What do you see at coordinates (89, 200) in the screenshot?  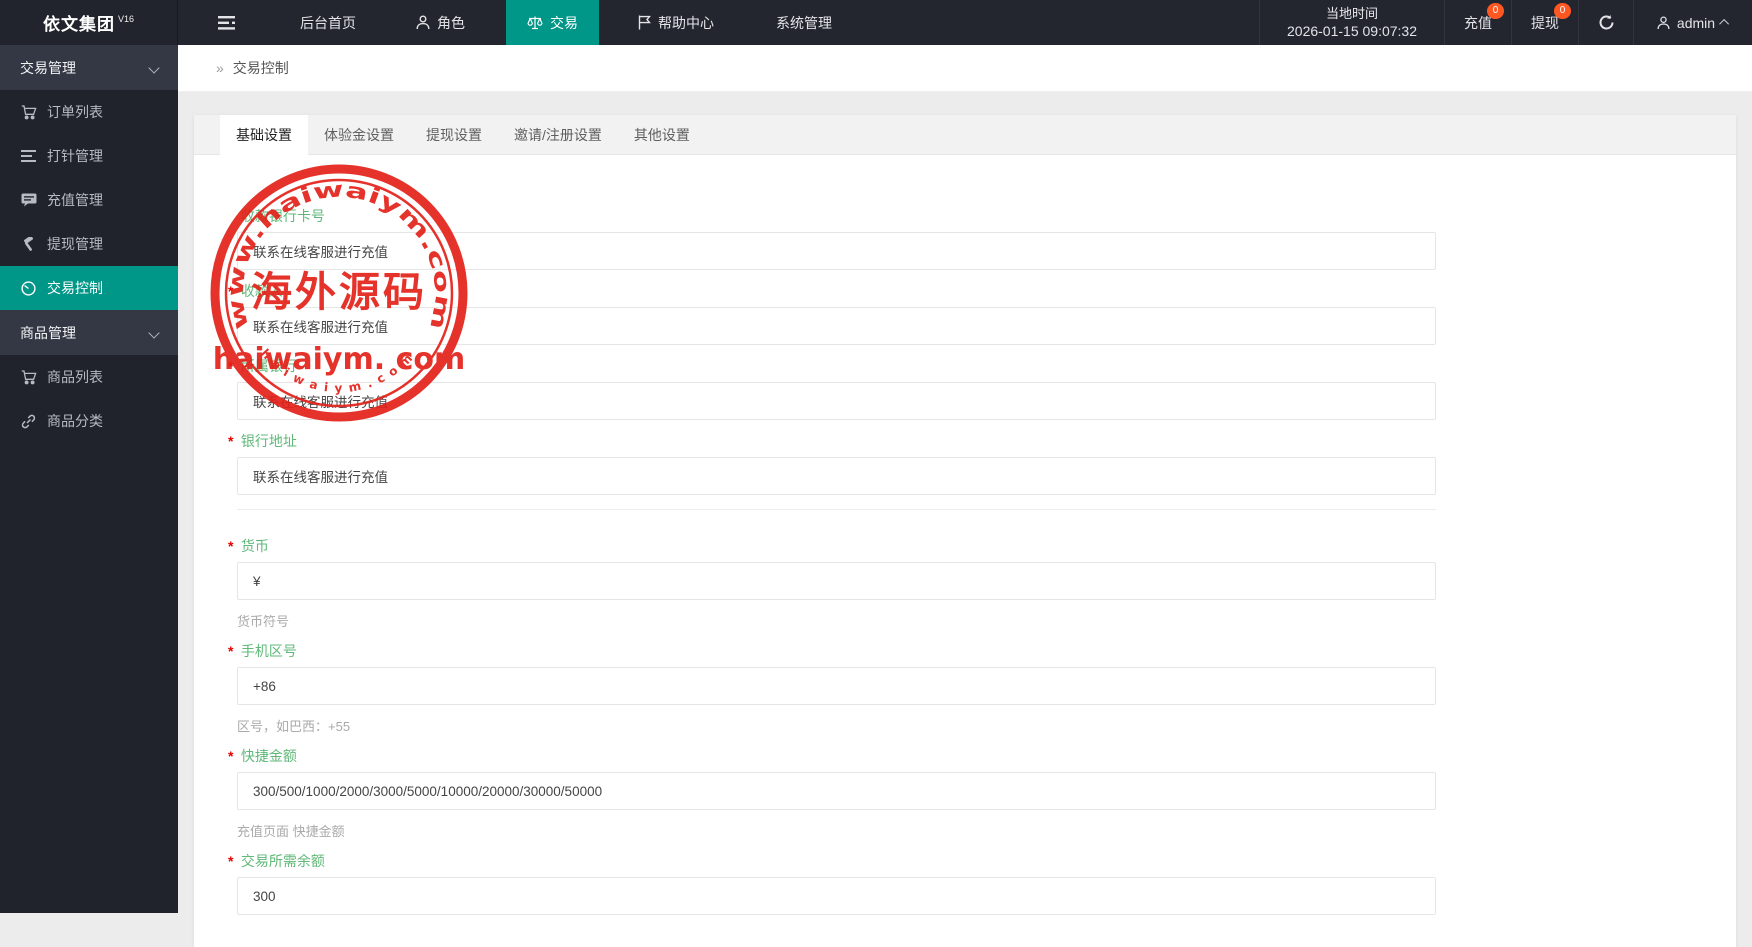 I see `sidebar-item-recharge-management: 充值管理` at bounding box center [89, 200].